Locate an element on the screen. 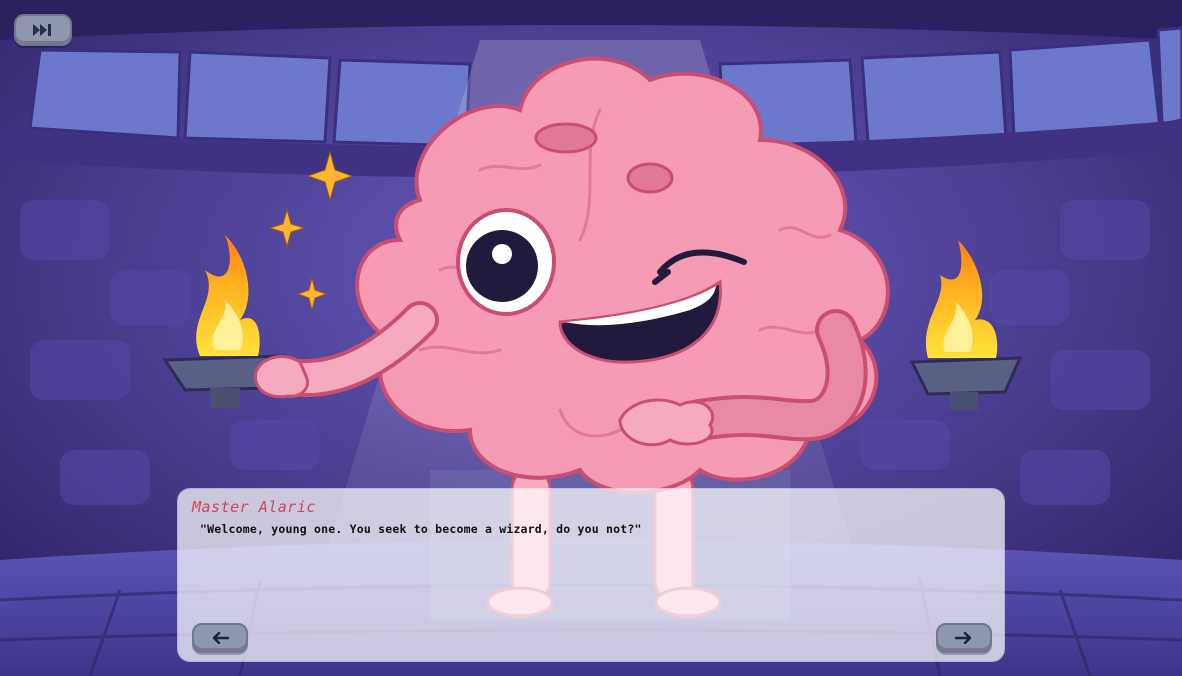 This screenshot has width=1182, height=676. arrow-left-icon is located at coordinates (220, 638).